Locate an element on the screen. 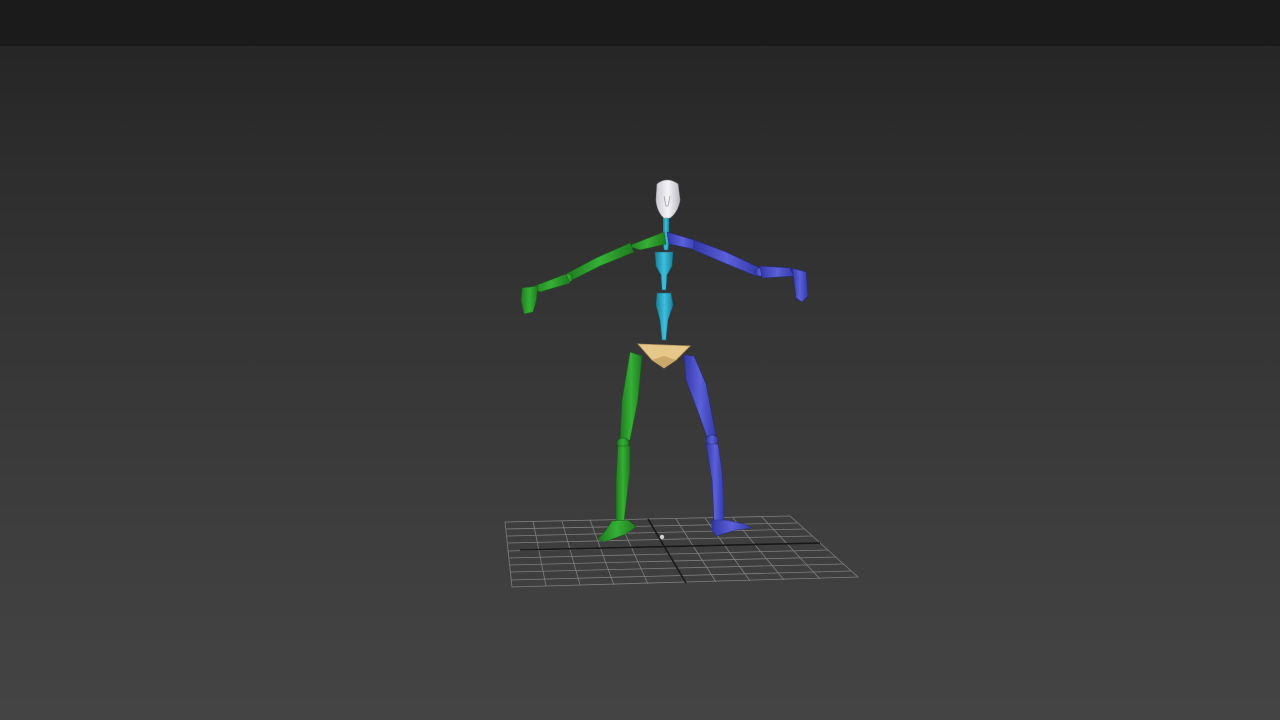 The height and width of the screenshot is (720, 1280). pelvis is located at coordinates (664, 356).